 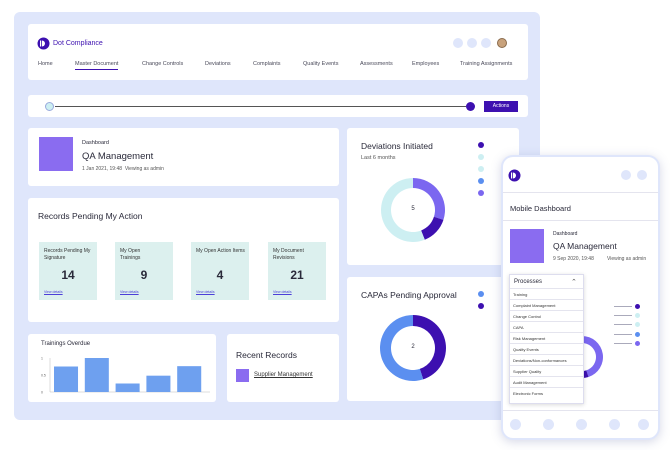 I want to click on nav-training-assignments: Training Assignments, so click(x=486, y=64).